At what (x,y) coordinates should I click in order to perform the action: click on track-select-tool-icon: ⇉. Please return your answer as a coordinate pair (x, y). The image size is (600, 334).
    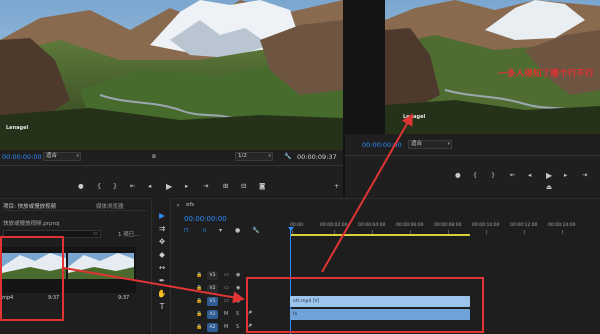
    Looking at the image, I should click on (162, 228).